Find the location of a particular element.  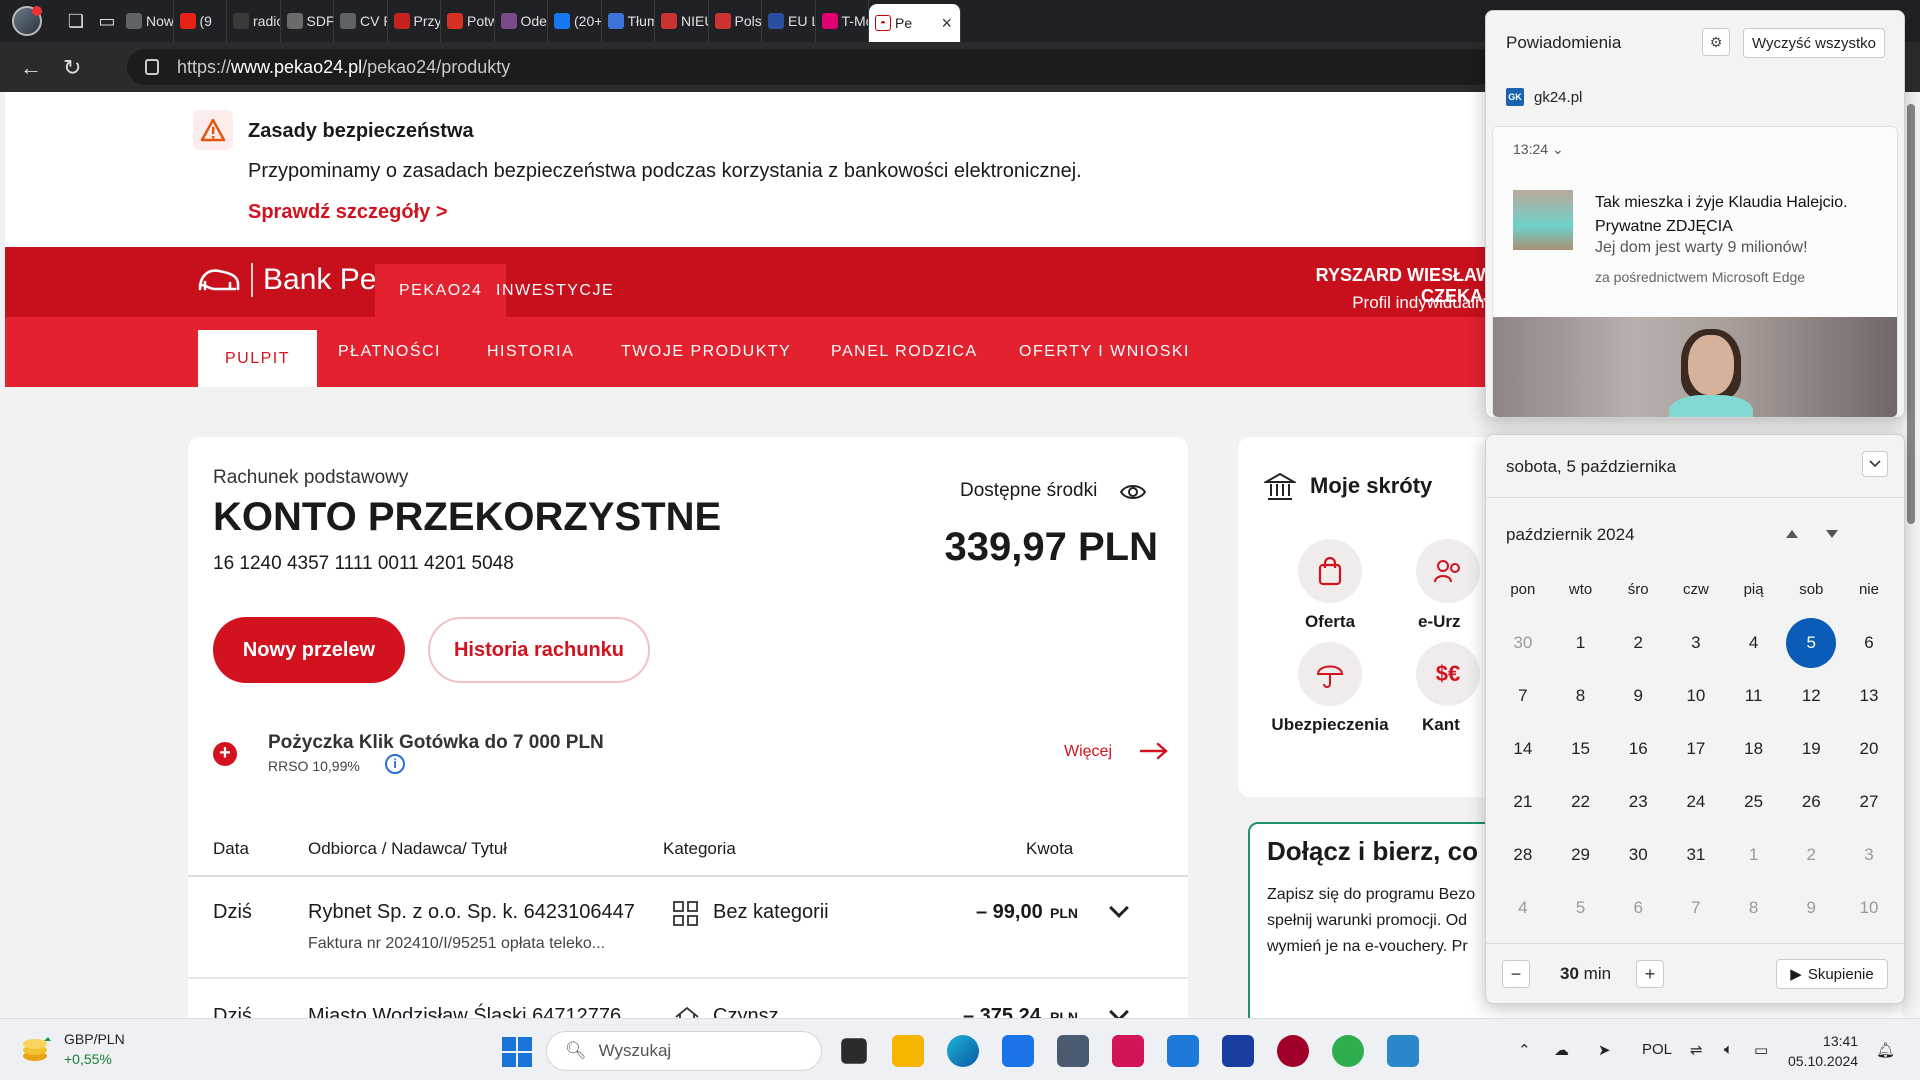

previous-month-icon is located at coordinates (1792, 534).